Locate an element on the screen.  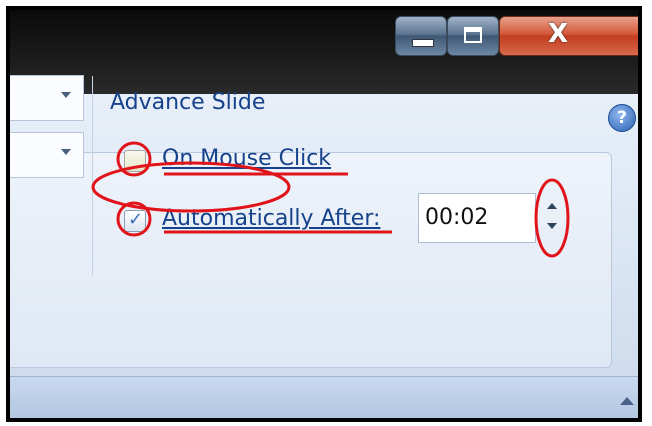
spin-up-icon is located at coordinates (552, 206).